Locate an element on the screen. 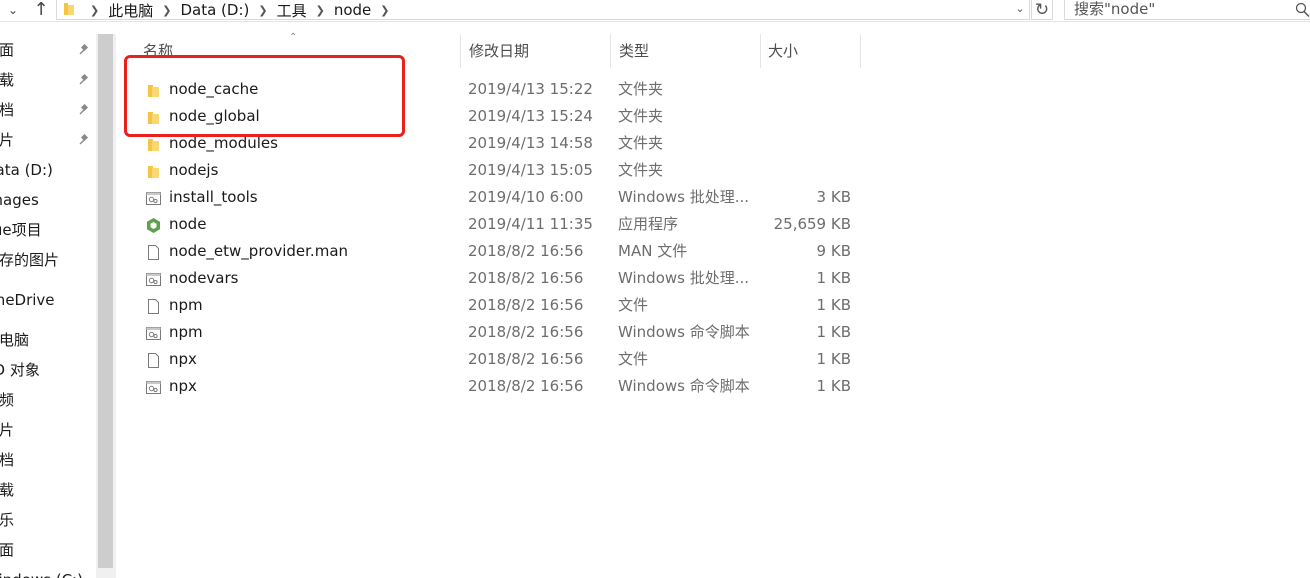  breadcrumb-item: Data (D:) is located at coordinates (214, 10).